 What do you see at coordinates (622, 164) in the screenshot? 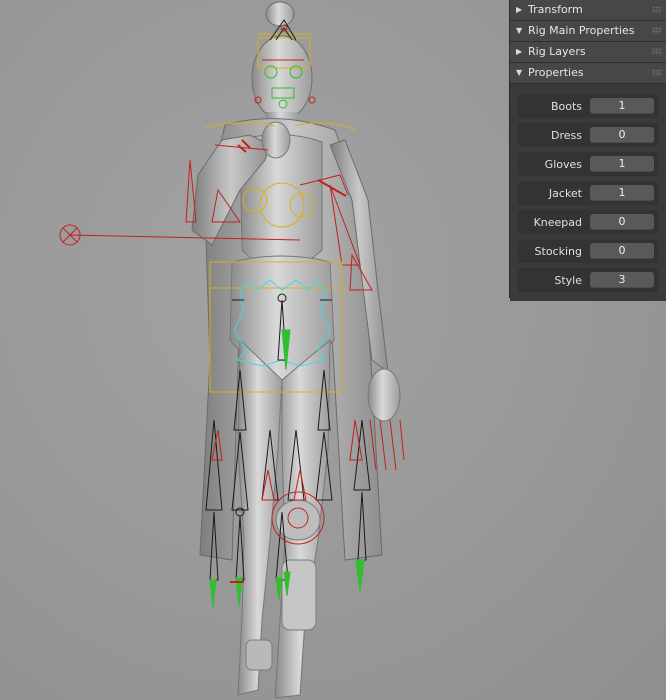
I see `gloves-value-field: 1` at bounding box center [622, 164].